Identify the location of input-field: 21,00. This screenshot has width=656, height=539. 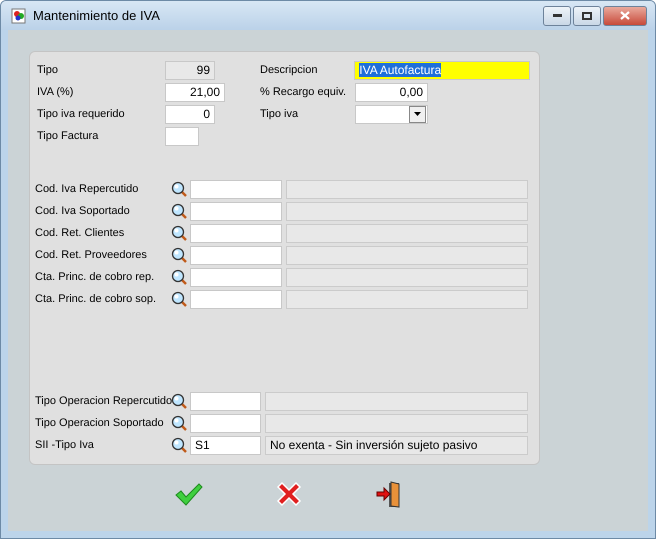
(195, 92).